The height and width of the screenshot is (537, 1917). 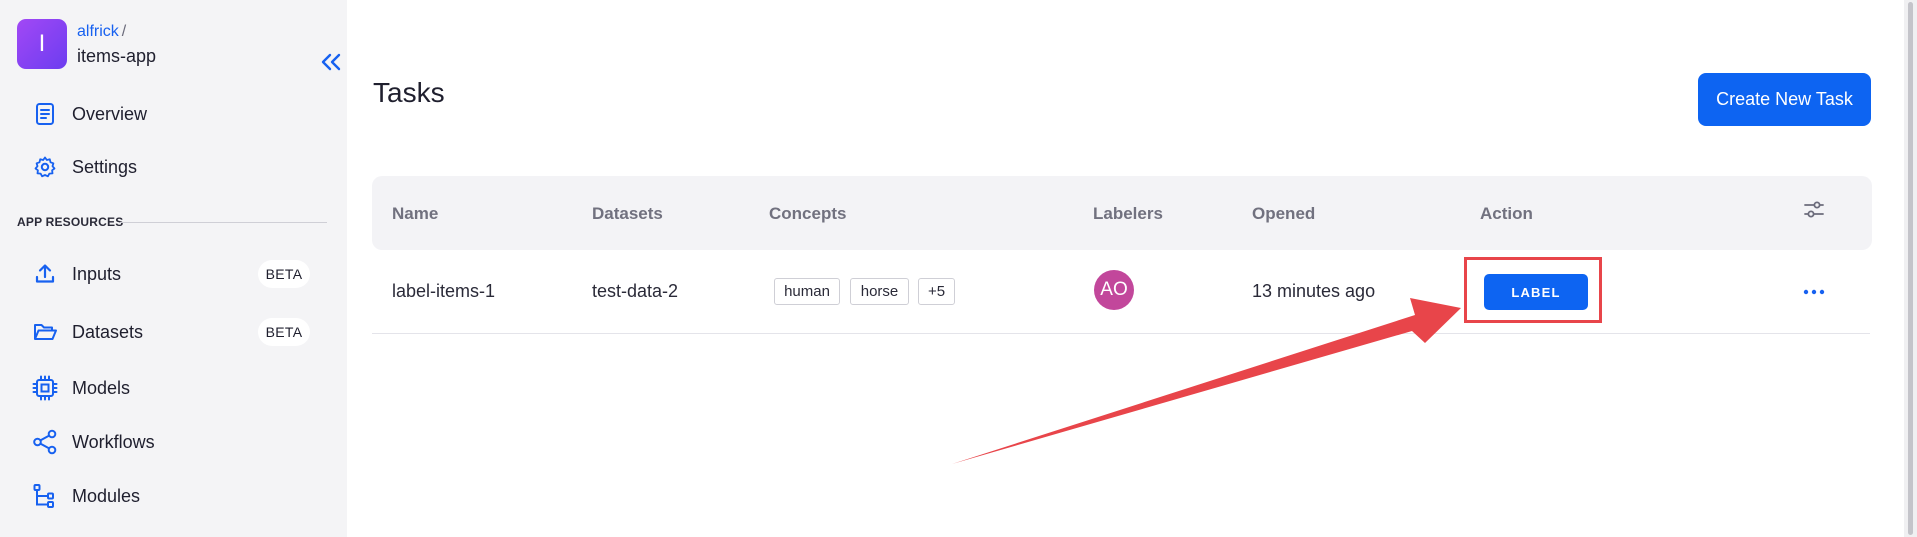 What do you see at coordinates (42, 44) in the screenshot?
I see `app-avatar: I` at bounding box center [42, 44].